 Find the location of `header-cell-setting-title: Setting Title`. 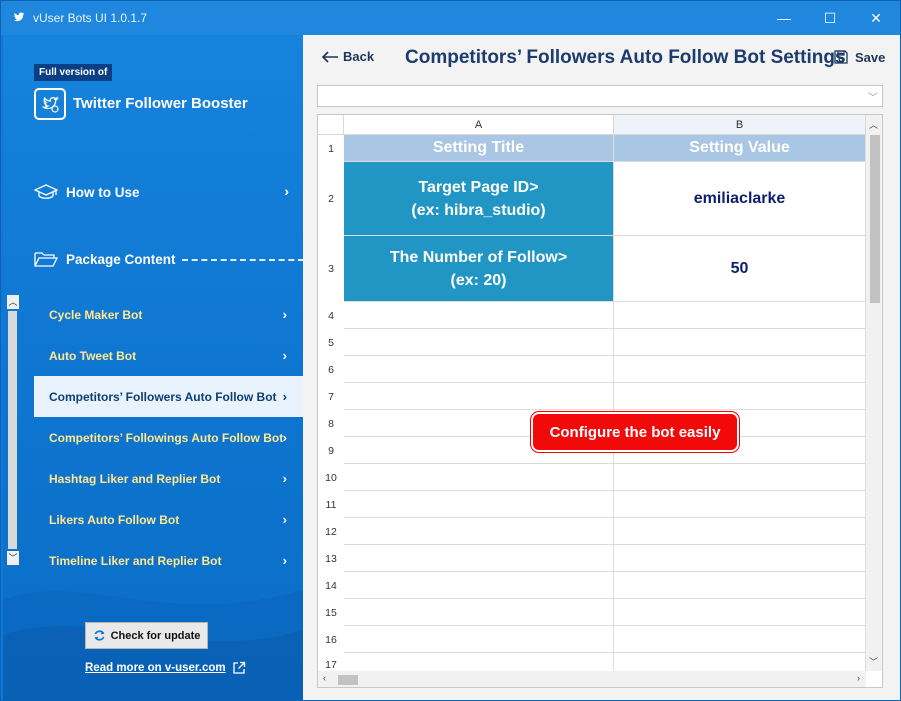

header-cell-setting-title: Setting Title is located at coordinates (479, 148).